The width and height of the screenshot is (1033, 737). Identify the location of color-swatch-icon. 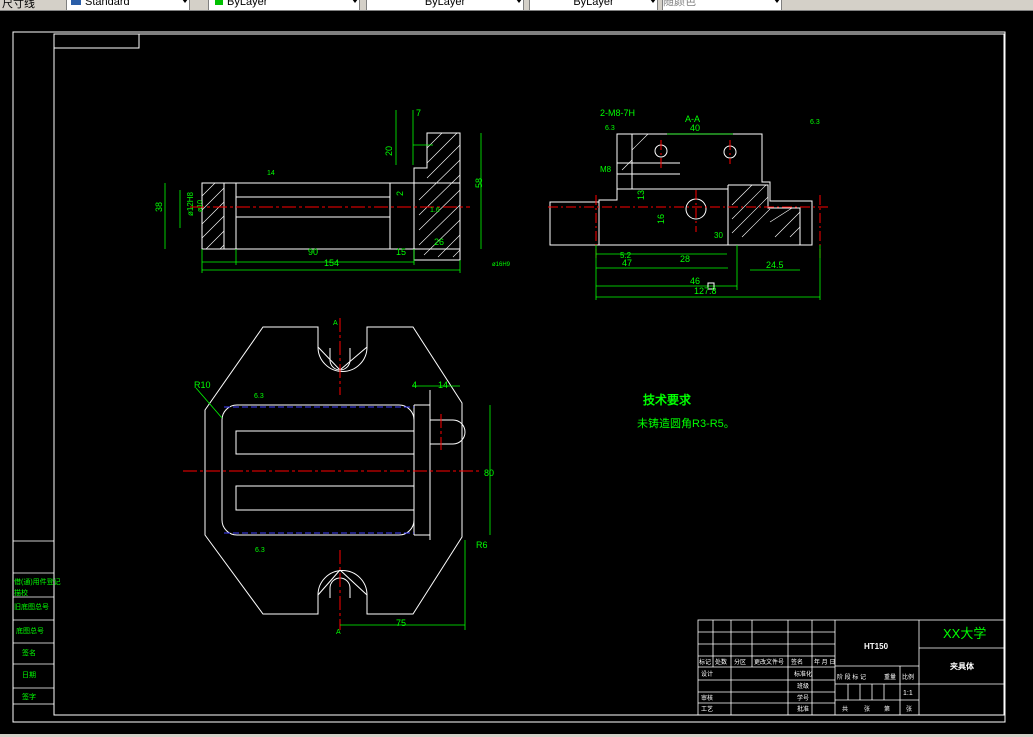
(219, 2).